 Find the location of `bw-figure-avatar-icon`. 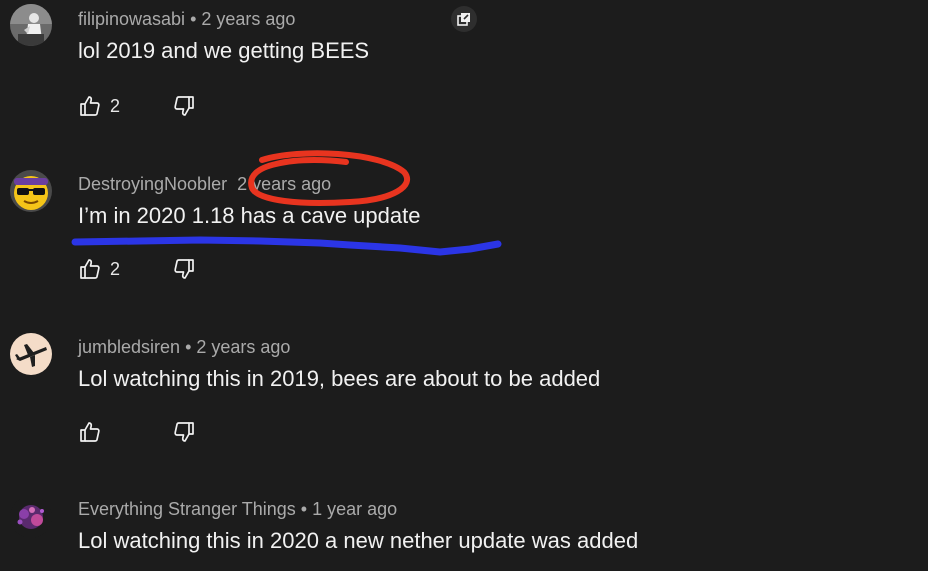

bw-figure-avatar-icon is located at coordinates (31, 25).